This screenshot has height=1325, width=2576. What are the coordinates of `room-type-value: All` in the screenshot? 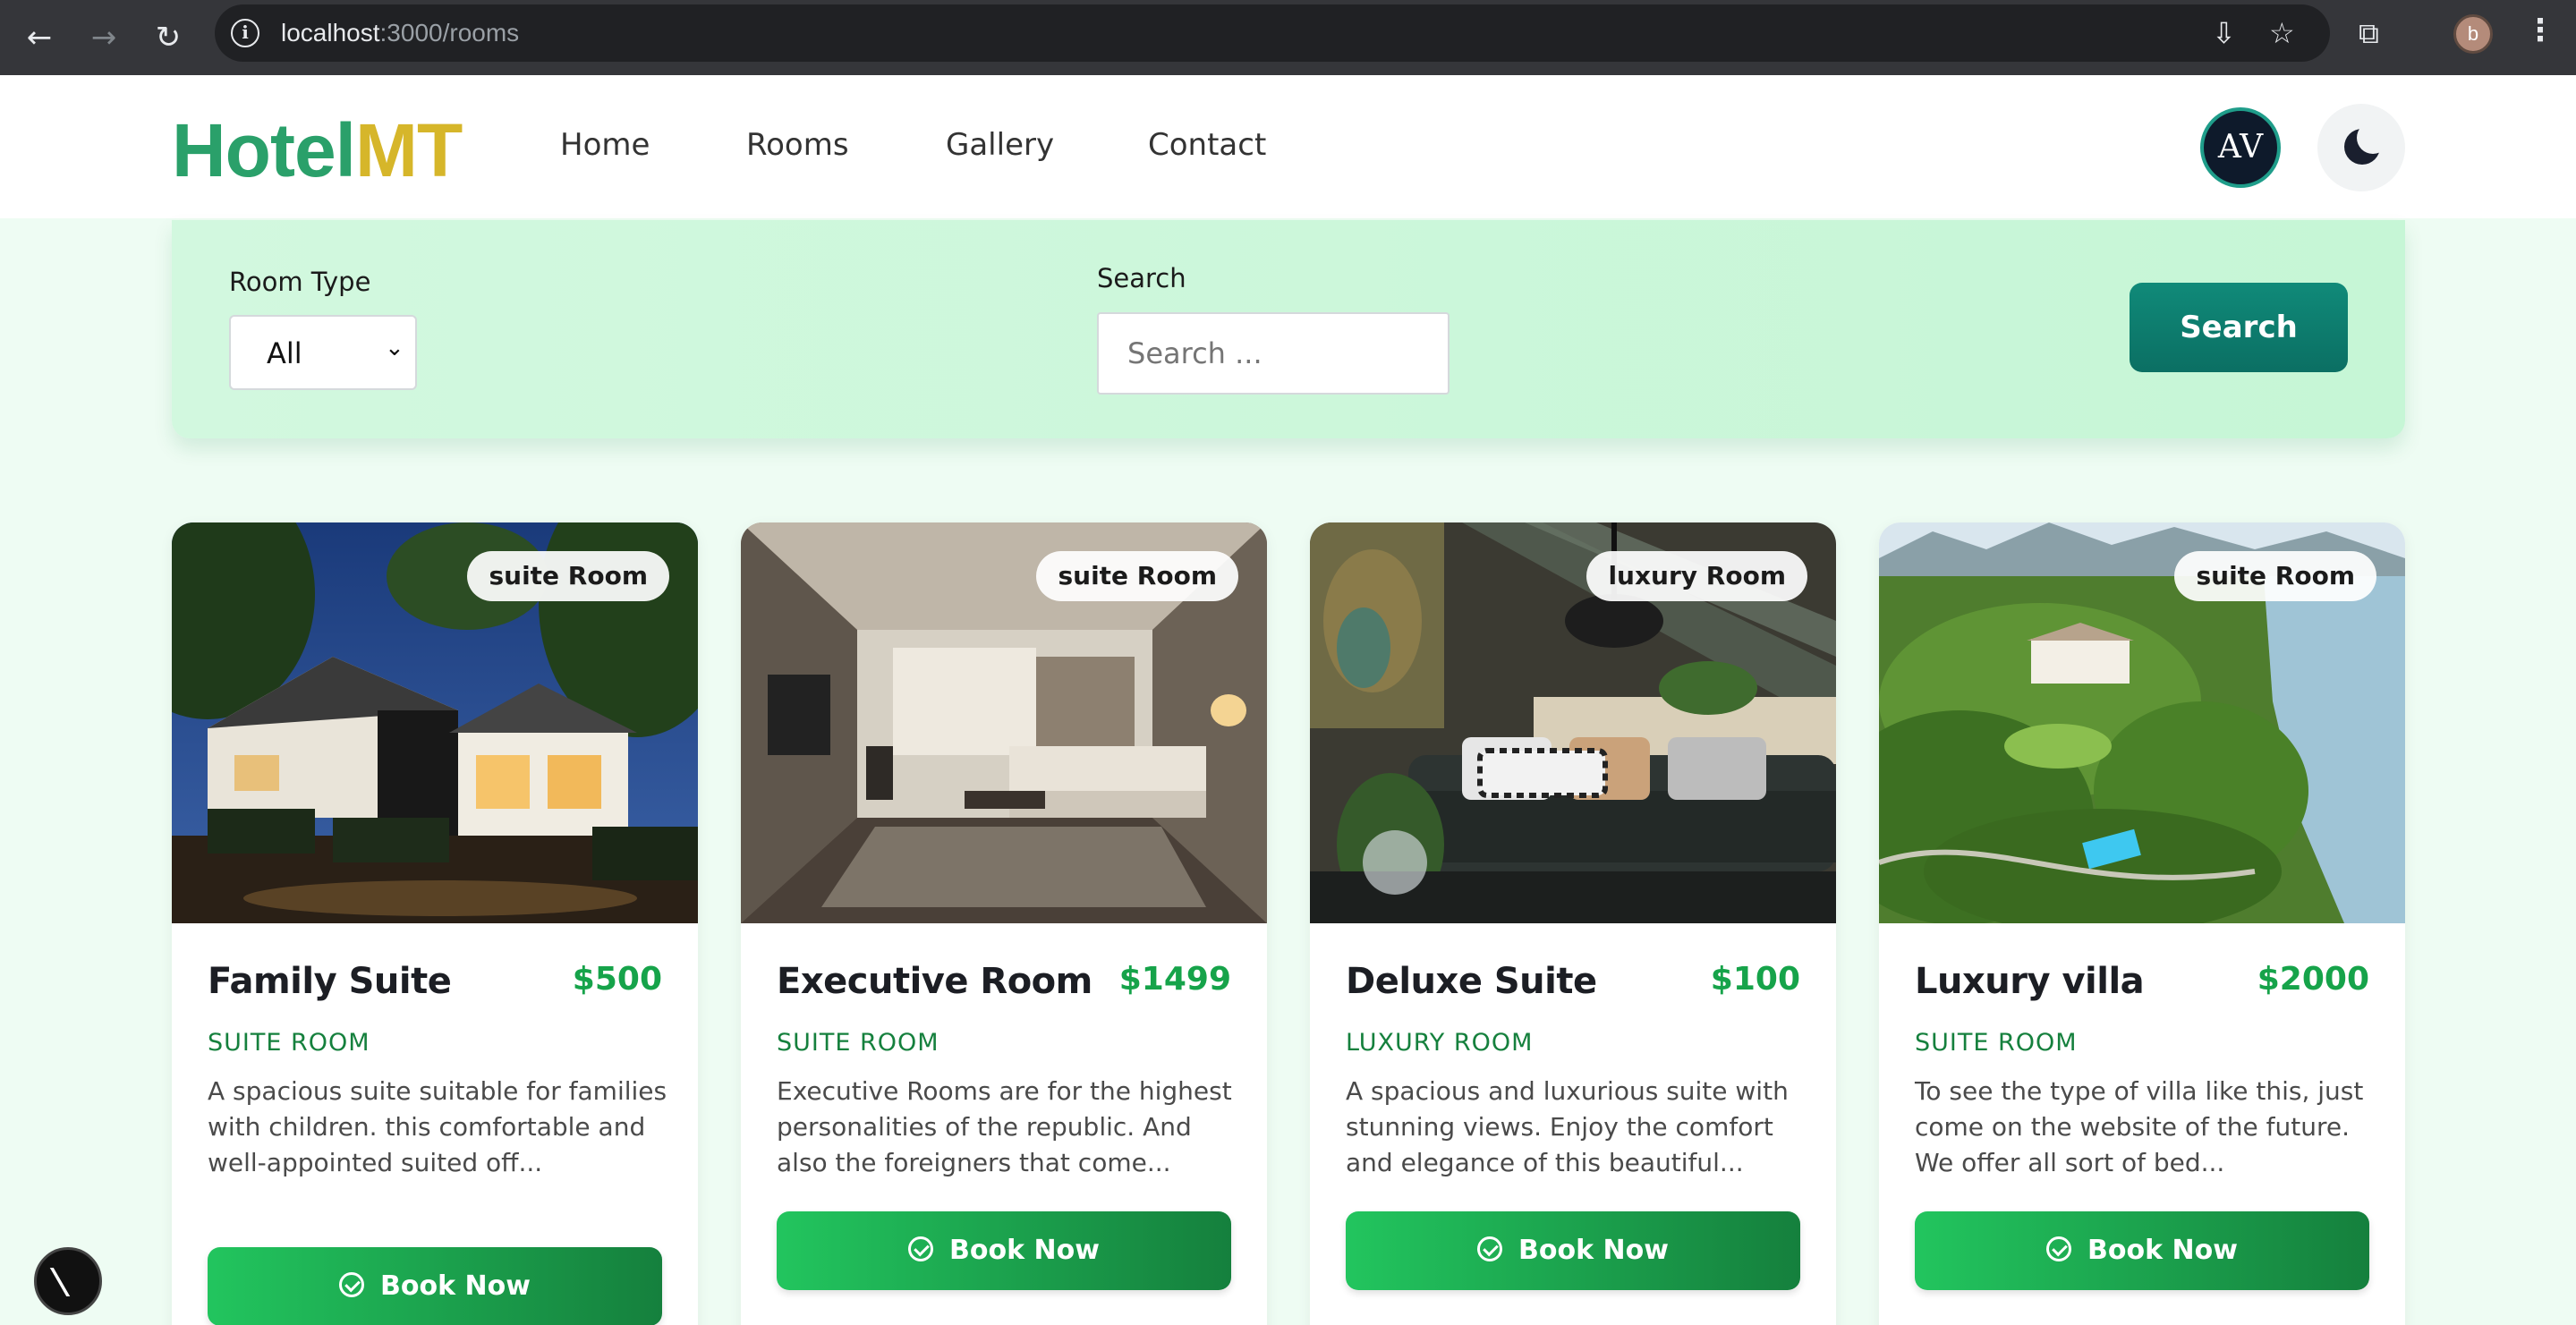 It's located at (284, 353).